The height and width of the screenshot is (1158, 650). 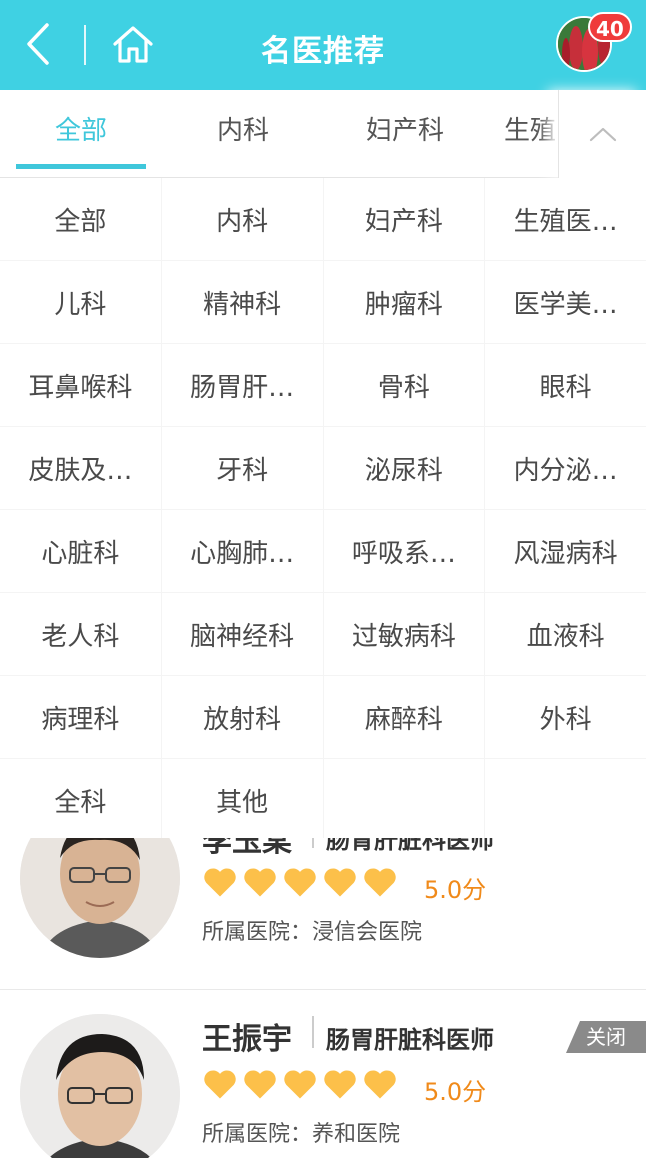 I want to click on category-item: 妇产科, so click(x=404, y=219).